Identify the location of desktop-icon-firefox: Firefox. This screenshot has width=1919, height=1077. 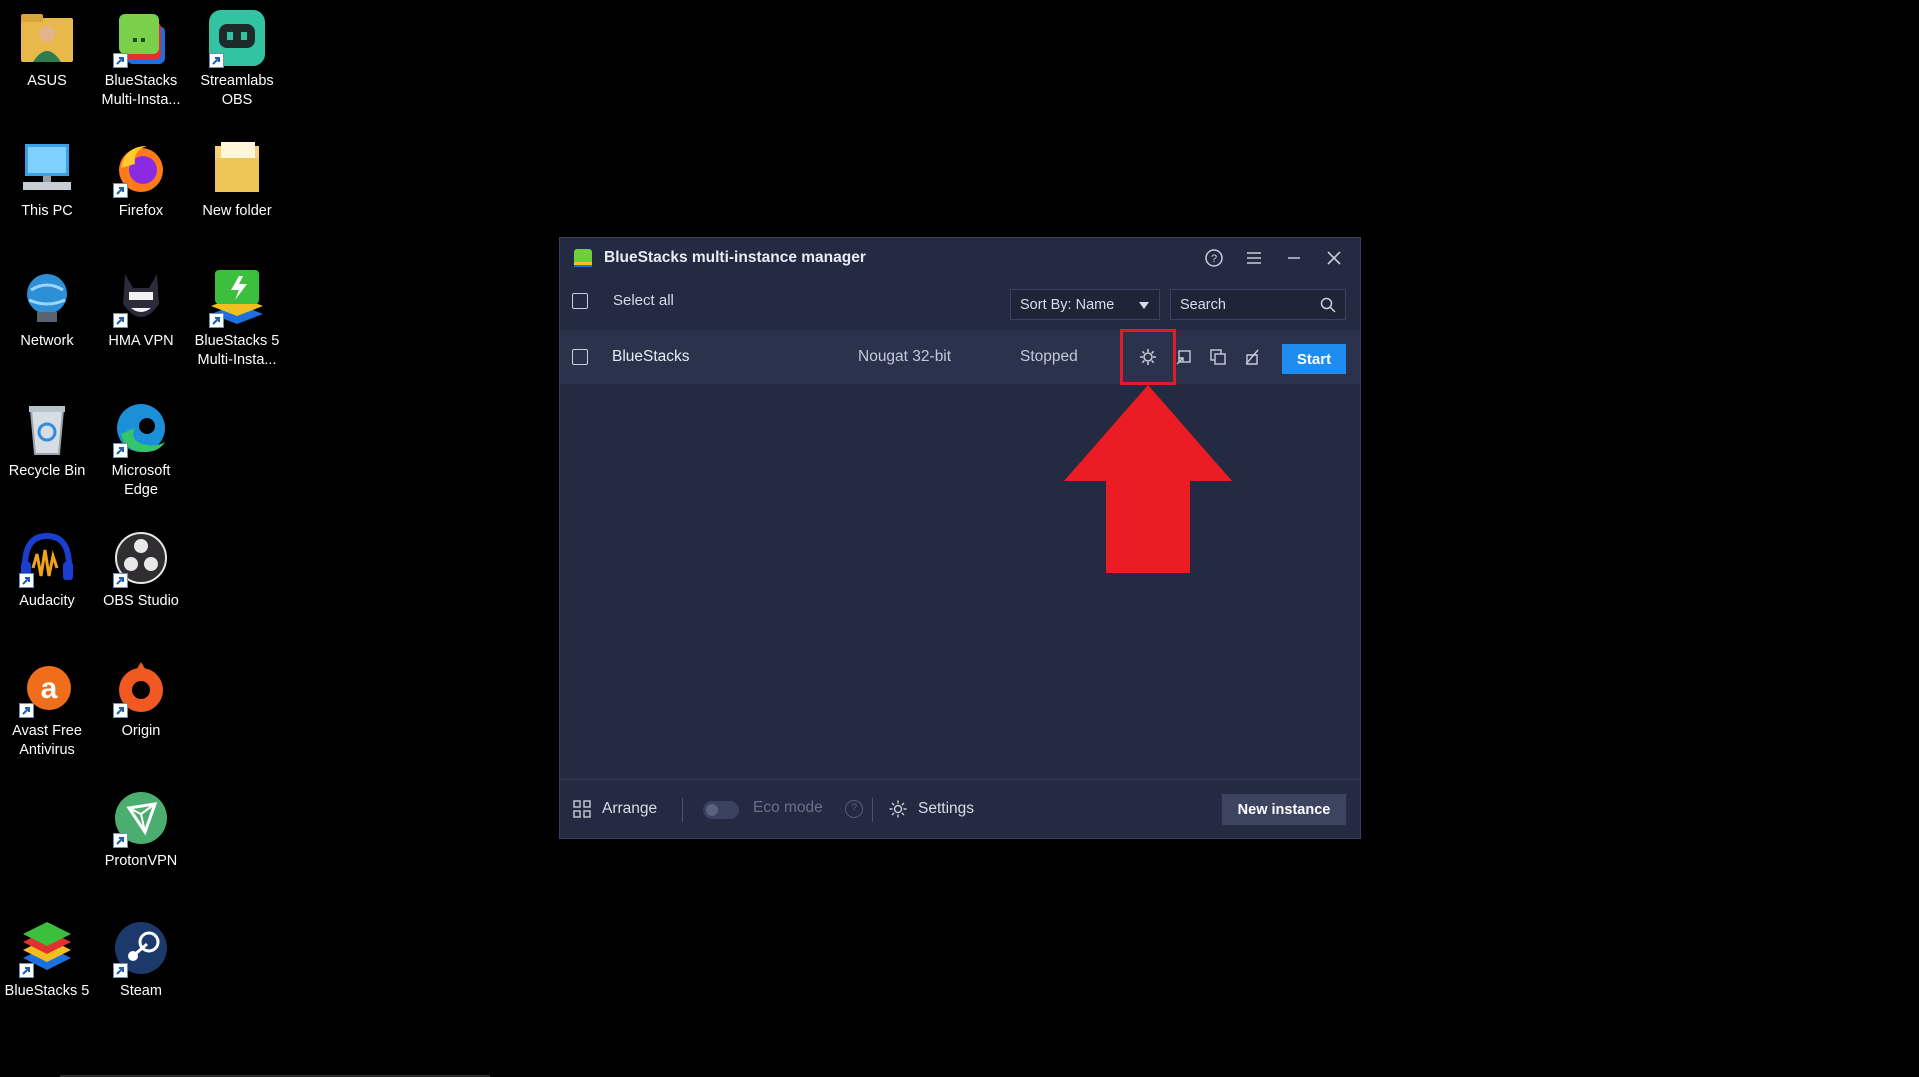
(141, 179).